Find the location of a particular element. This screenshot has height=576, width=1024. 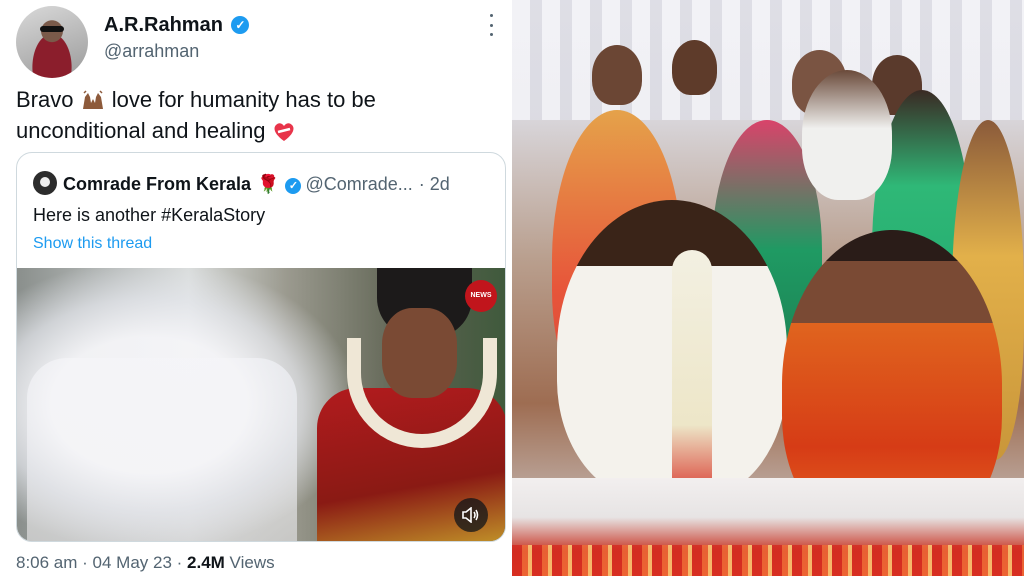

rose-emoji-icon: 🌹 is located at coordinates (268, 184).